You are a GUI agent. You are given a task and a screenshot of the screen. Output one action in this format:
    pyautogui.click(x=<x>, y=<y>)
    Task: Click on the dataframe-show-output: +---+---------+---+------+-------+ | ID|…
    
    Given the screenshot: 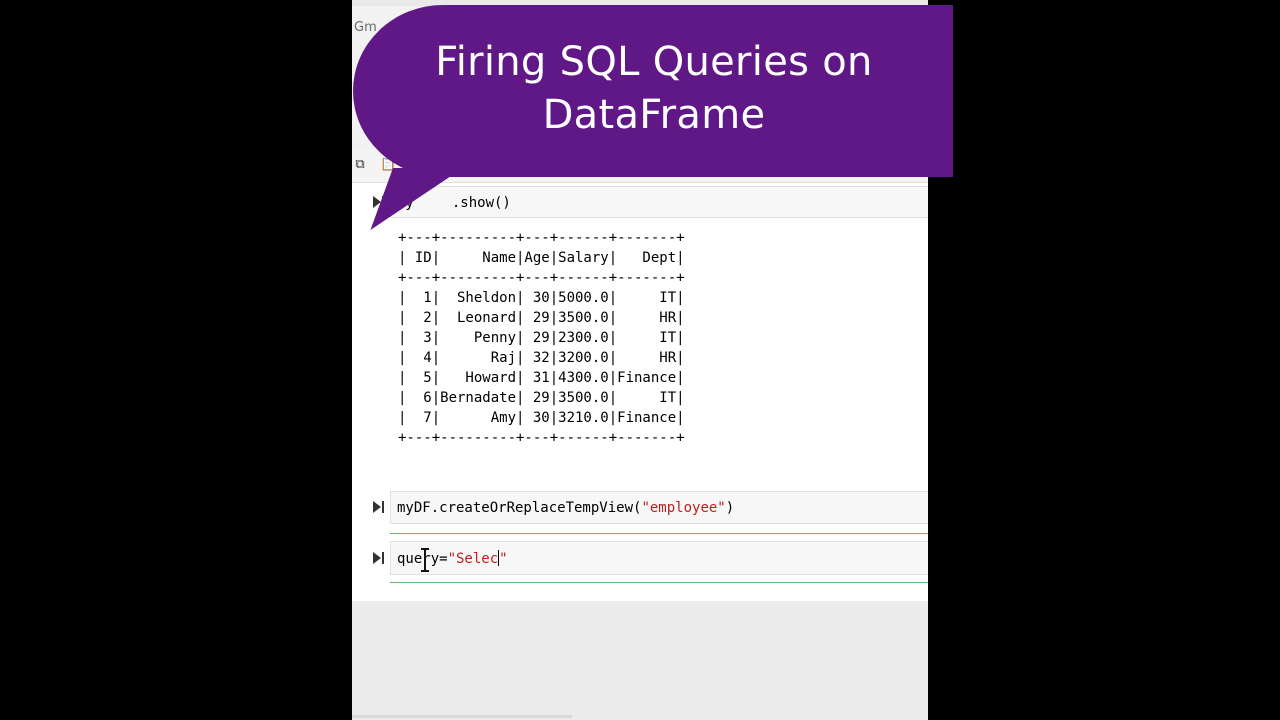 What is the action you would take?
    pyautogui.click(x=541, y=338)
    